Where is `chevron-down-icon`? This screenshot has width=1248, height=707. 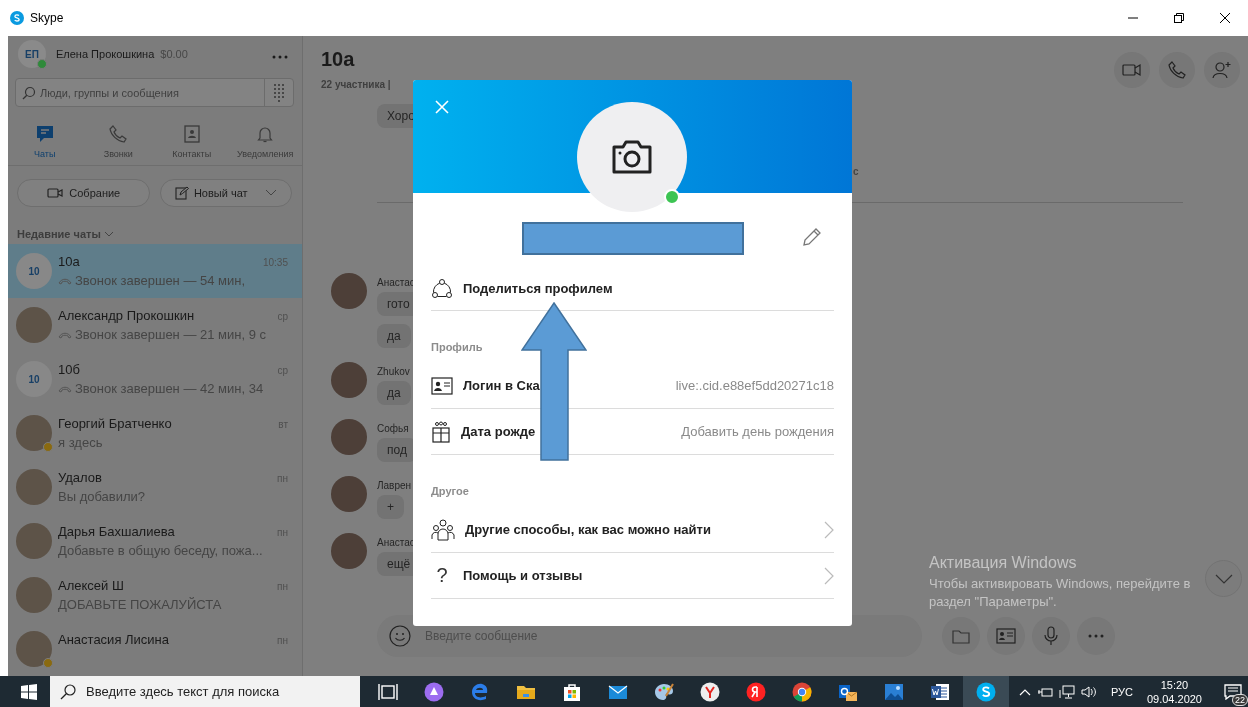 chevron-down-icon is located at coordinates (1223, 578).